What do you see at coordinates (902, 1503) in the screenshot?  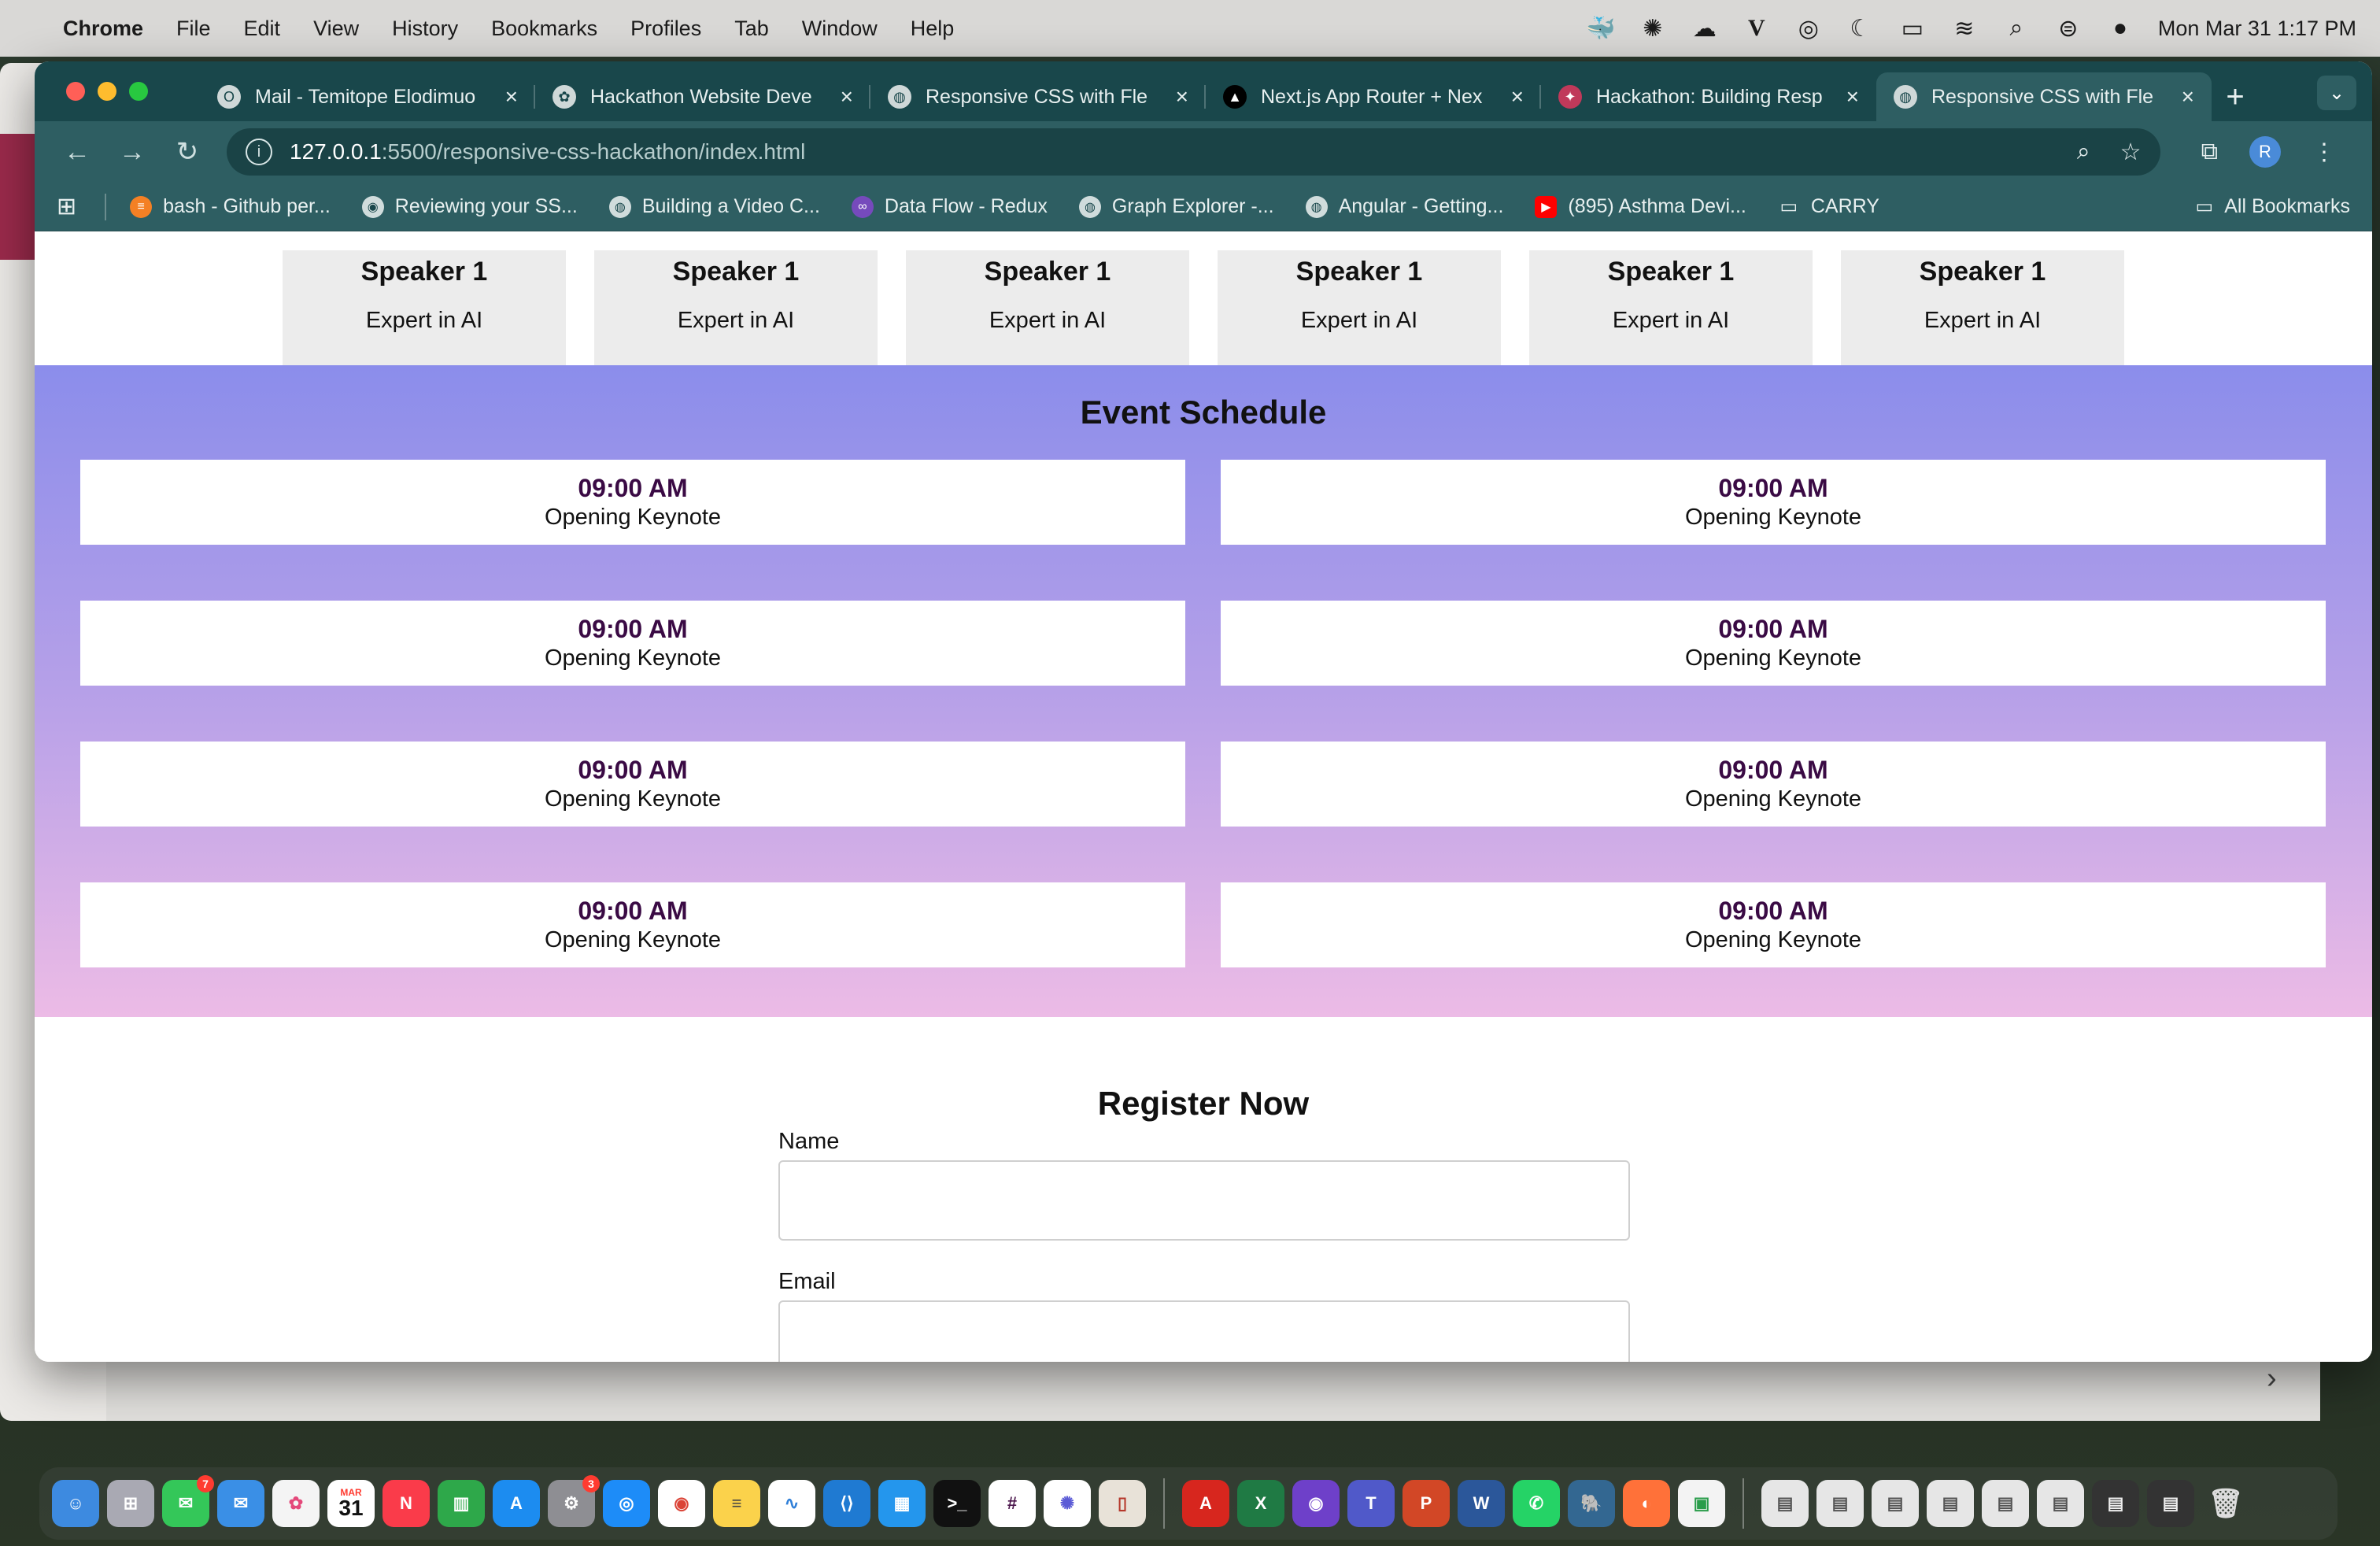 I see `docker-app-icon: ▦` at bounding box center [902, 1503].